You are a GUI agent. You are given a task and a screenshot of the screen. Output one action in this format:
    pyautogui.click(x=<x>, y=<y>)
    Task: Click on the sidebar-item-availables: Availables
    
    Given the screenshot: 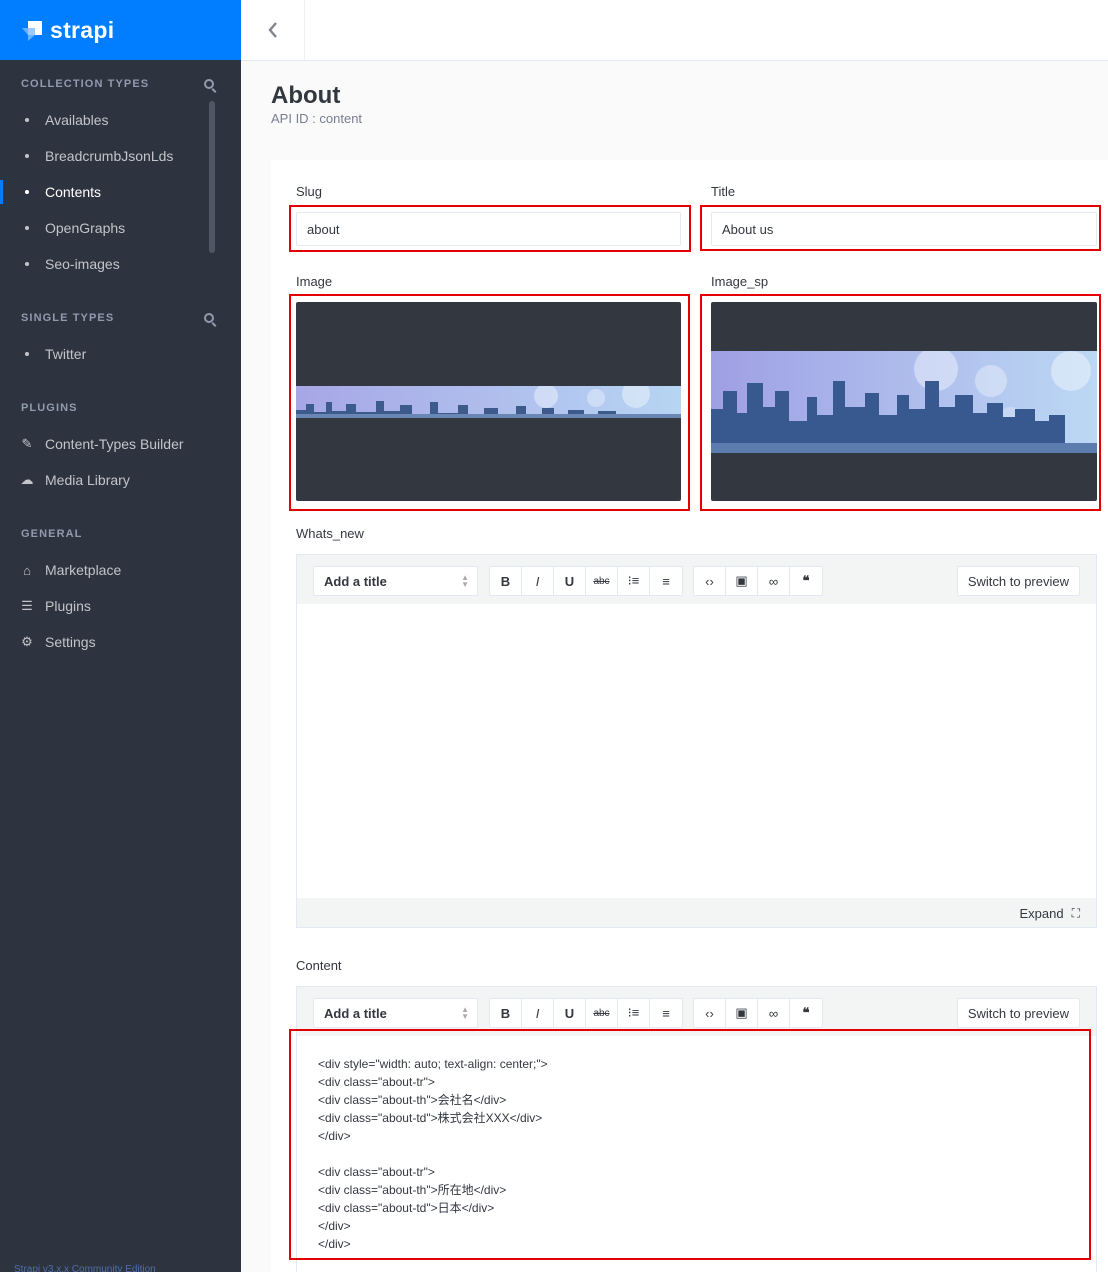 What is the action you would take?
    pyautogui.click(x=105, y=120)
    